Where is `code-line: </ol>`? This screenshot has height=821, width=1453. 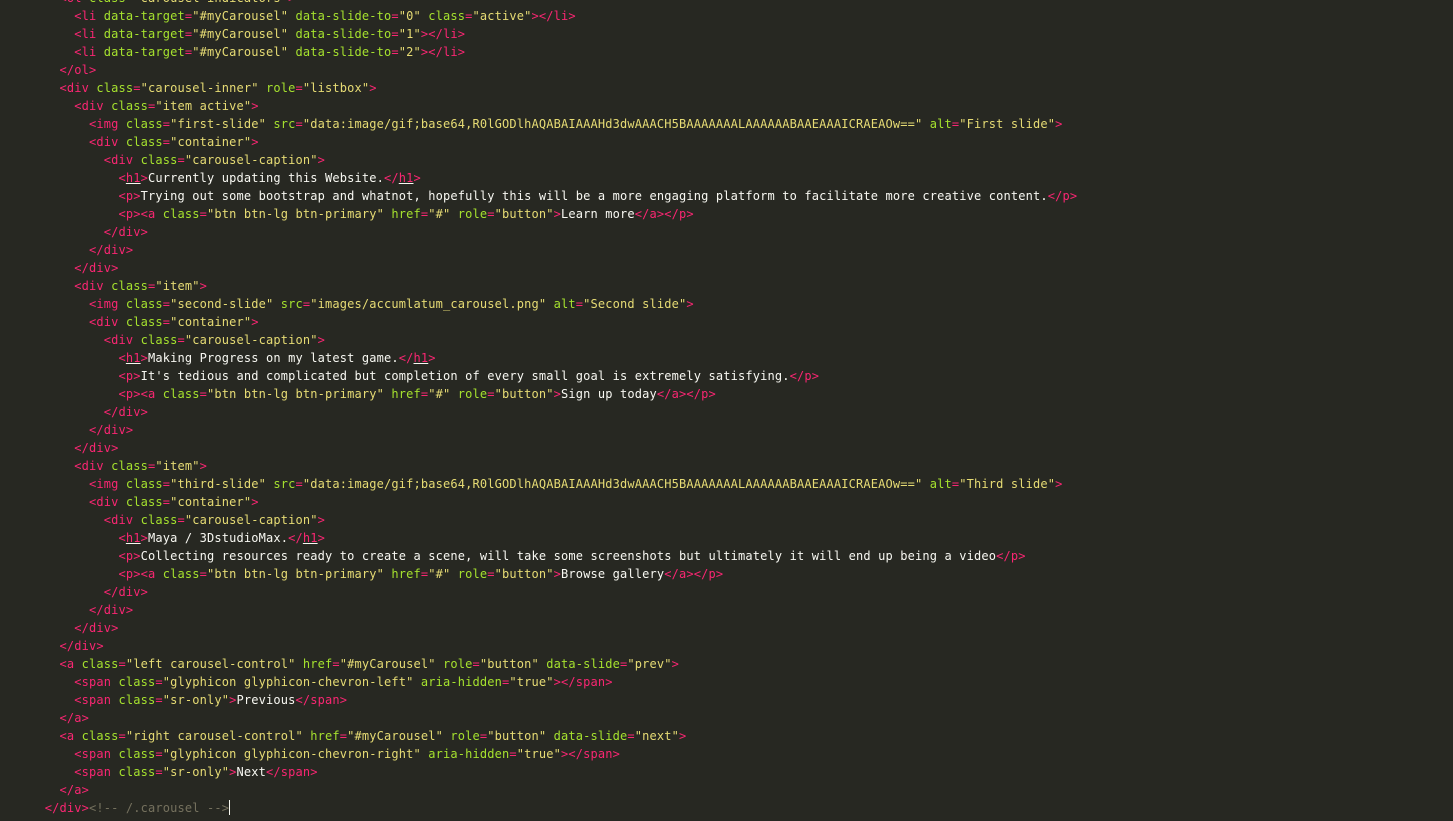
code-line: </ol> is located at coordinates (553, 70).